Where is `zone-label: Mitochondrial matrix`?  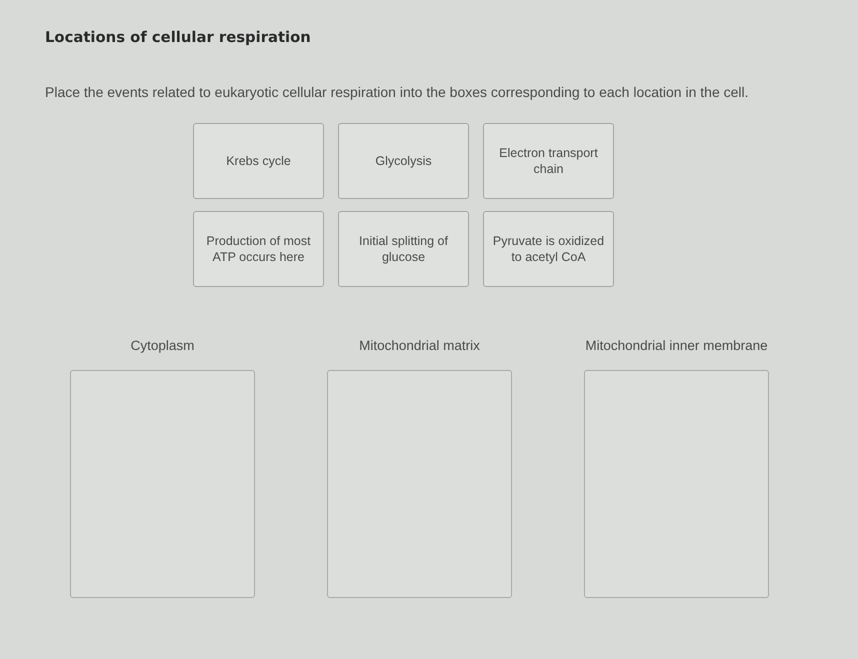
zone-label: Mitochondrial matrix is located at coordinates (419, 346).